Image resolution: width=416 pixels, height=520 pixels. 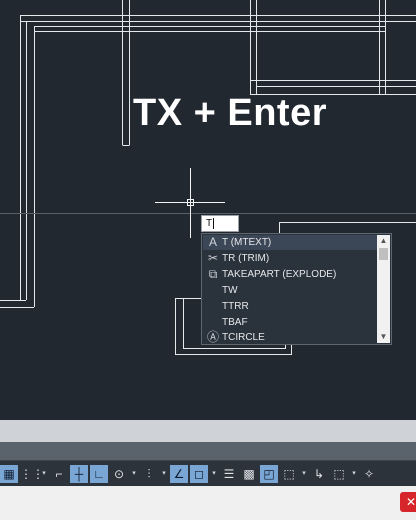 What do you see at coordinates (408, 502) in the screenshot?
I see `close-icon: ✕` at bounding box center [408, 502].